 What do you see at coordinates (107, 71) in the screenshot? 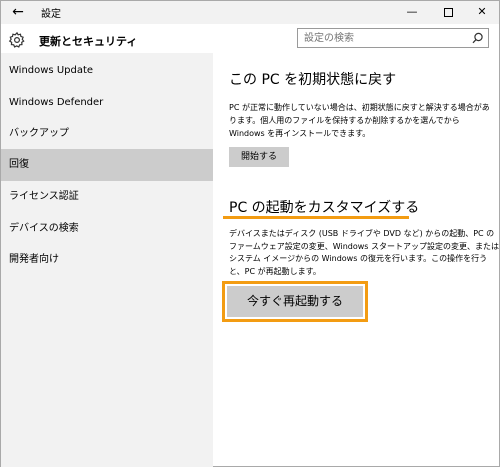
I see `sidebar-item-windows-update: Windows Update` at bounding box center [107, 71].